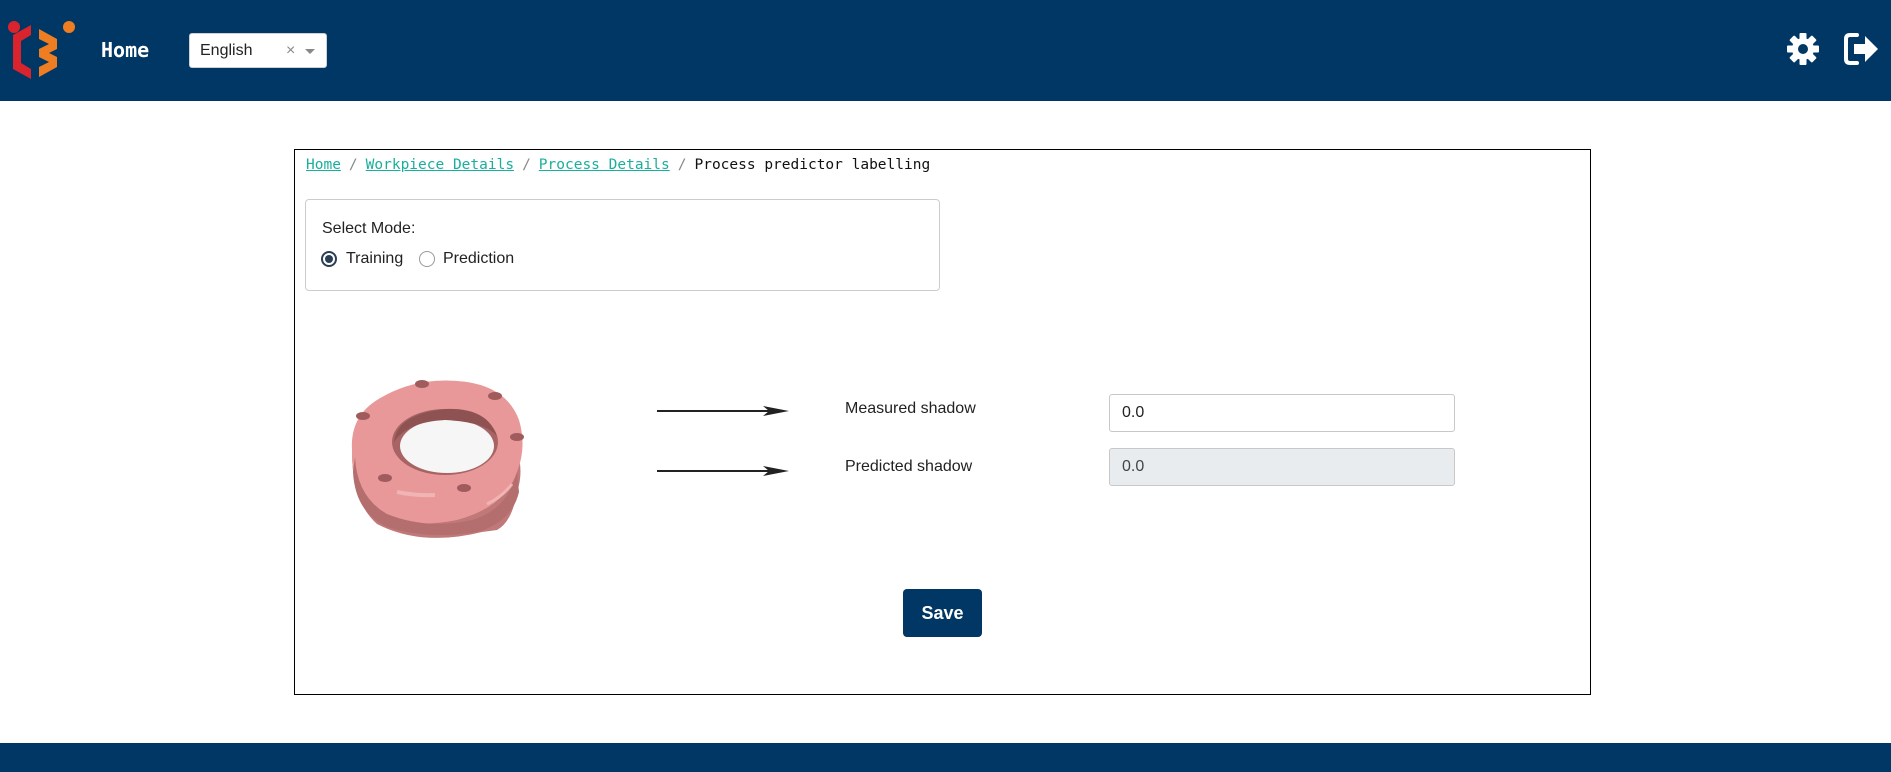 This screenshot has height=772, width=1891. What do you see at coordinates (258, 50) in the screenshot?
I see `language-select: English ×` at bounding box center [258, 50].